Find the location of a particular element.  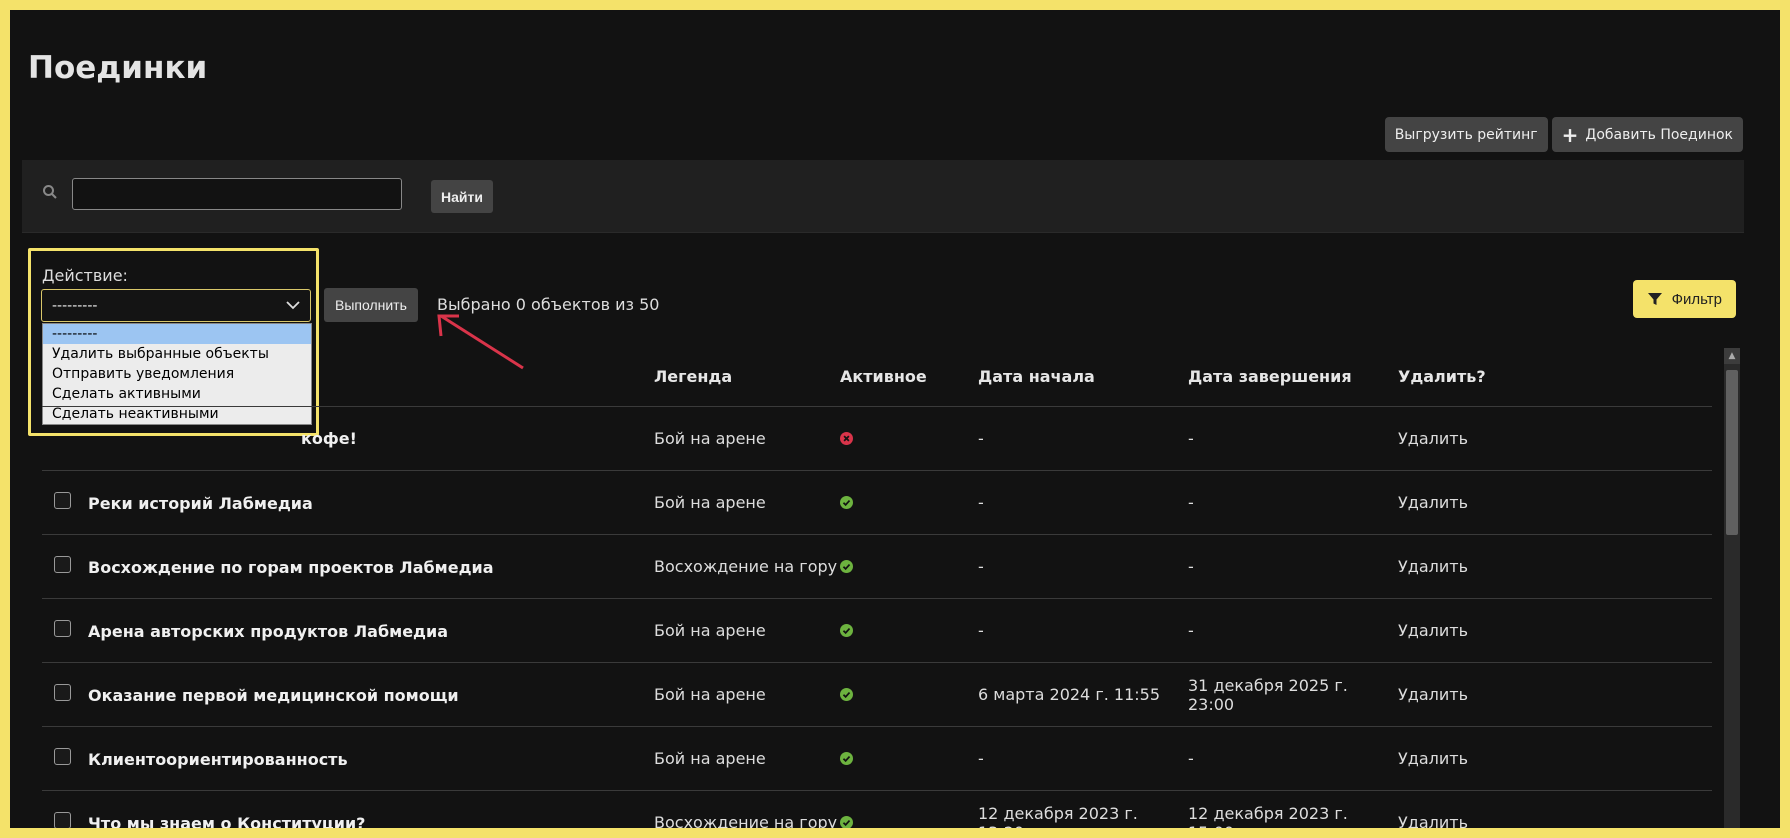

row-title-cell: Оказание первой медицинской помощи is located at coordinates (348, 694).